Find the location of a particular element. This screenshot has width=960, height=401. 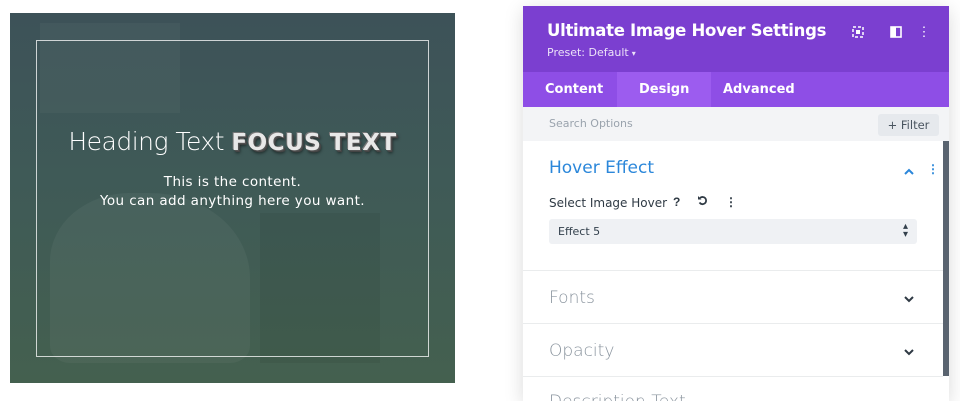

preview-heading: Heading Text FOCUS TEXT is located at coordinates (232, 142).